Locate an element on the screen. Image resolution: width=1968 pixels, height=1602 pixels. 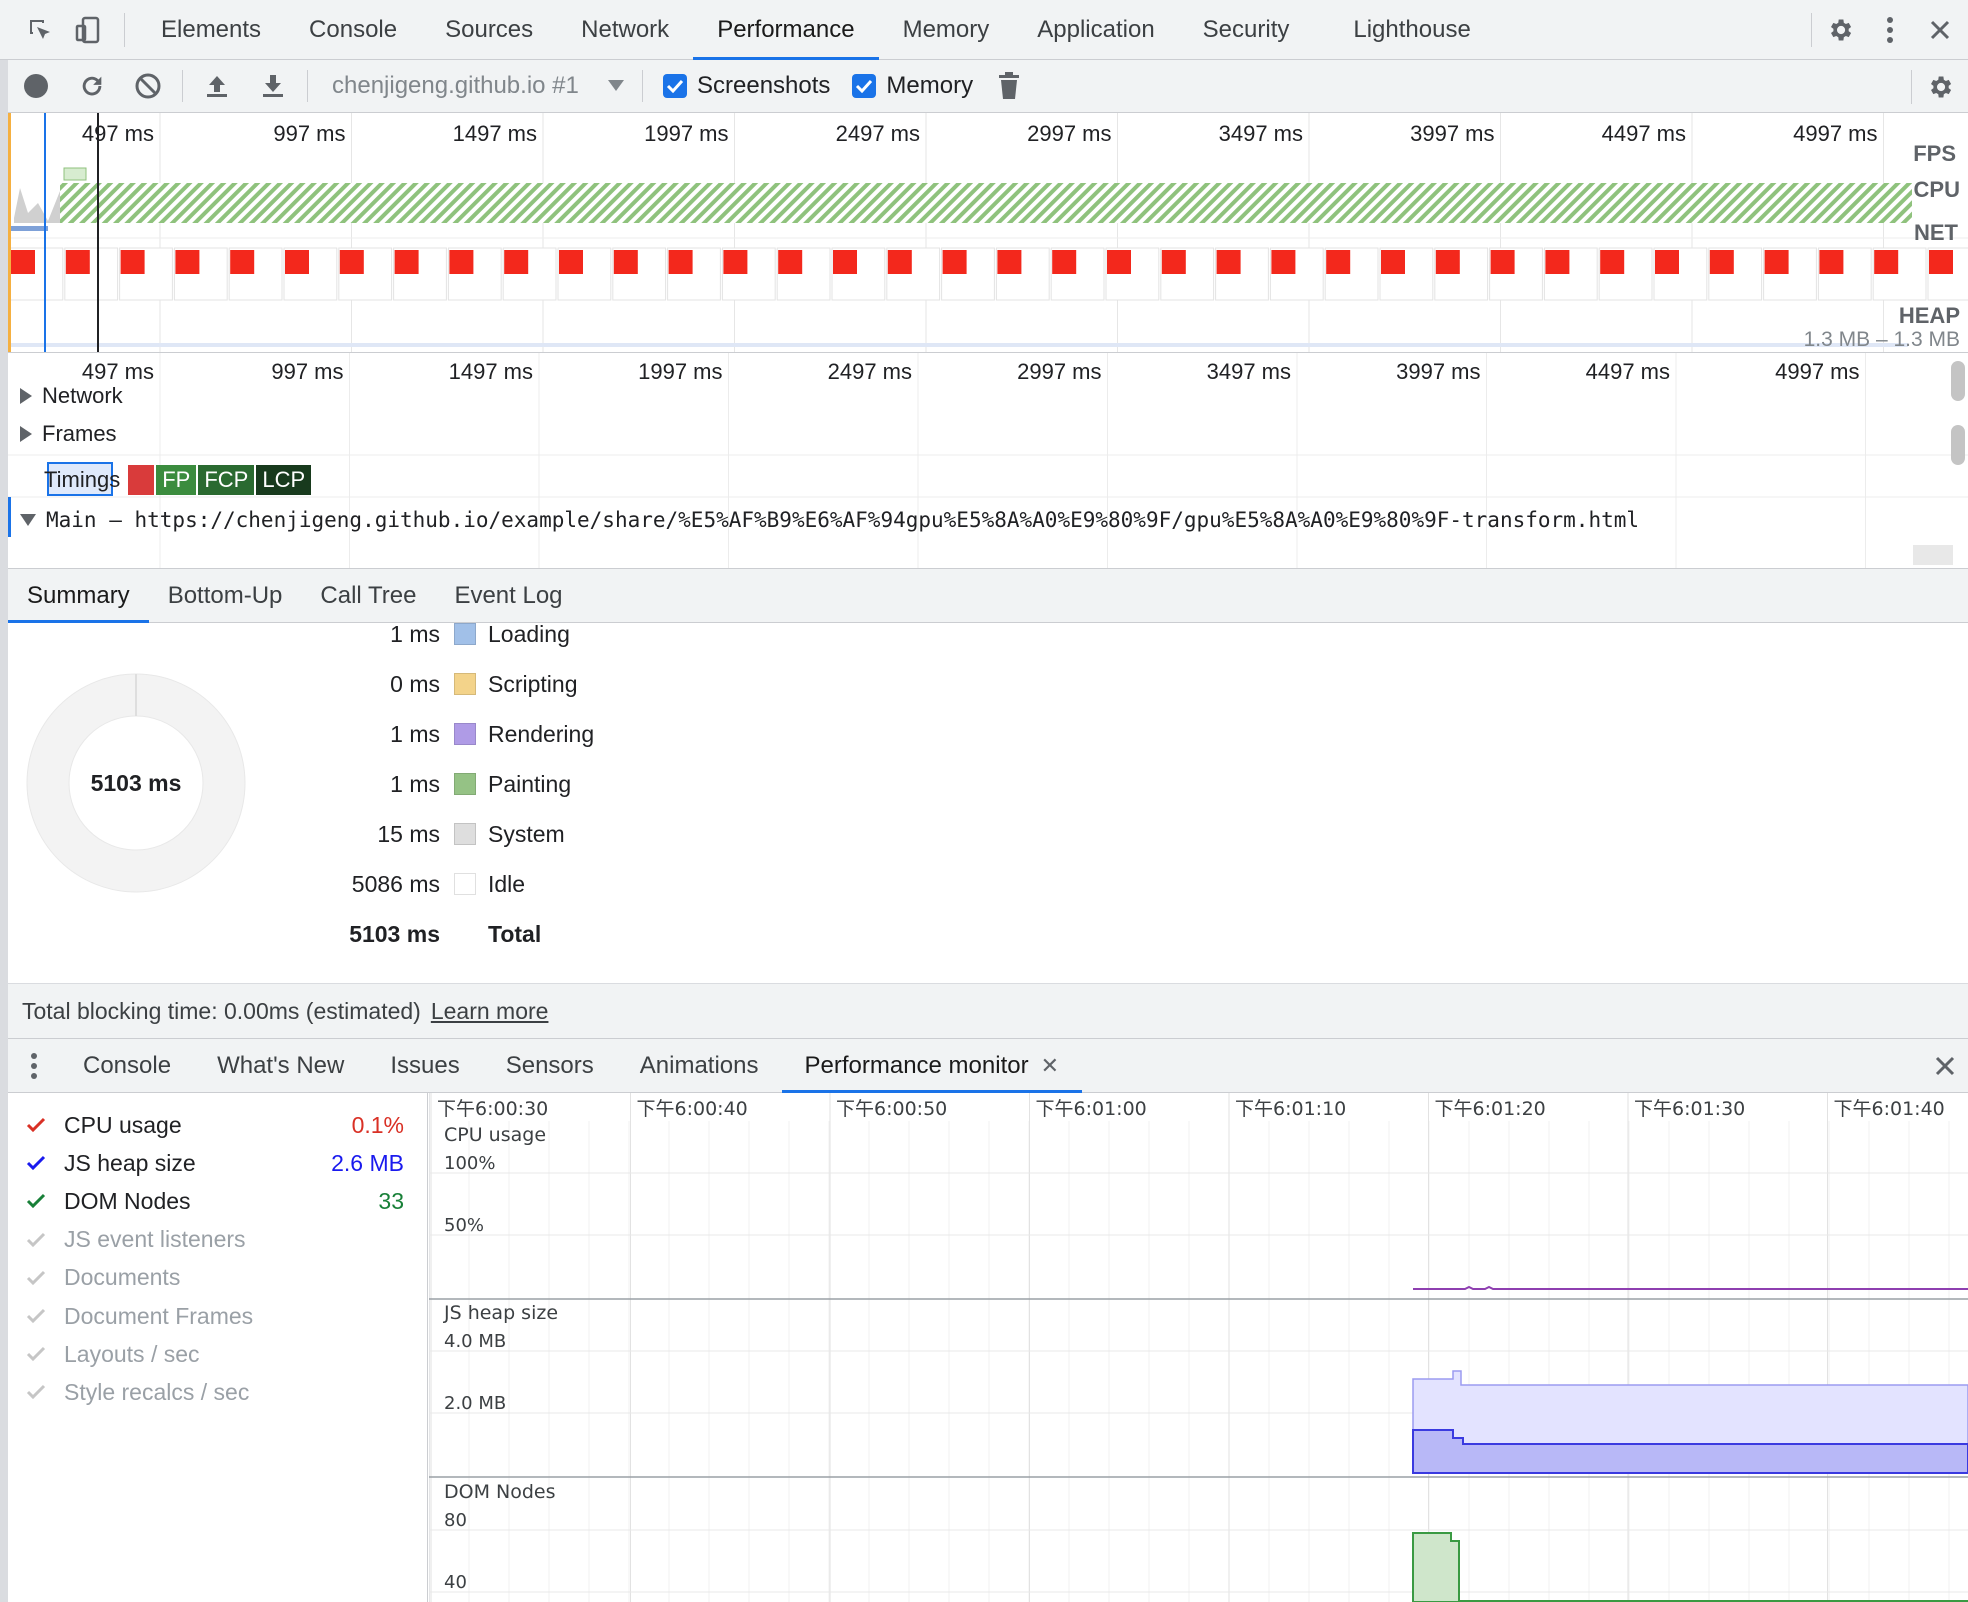
timing-badge-fcp: FCP is located at coordinates (226, 480).